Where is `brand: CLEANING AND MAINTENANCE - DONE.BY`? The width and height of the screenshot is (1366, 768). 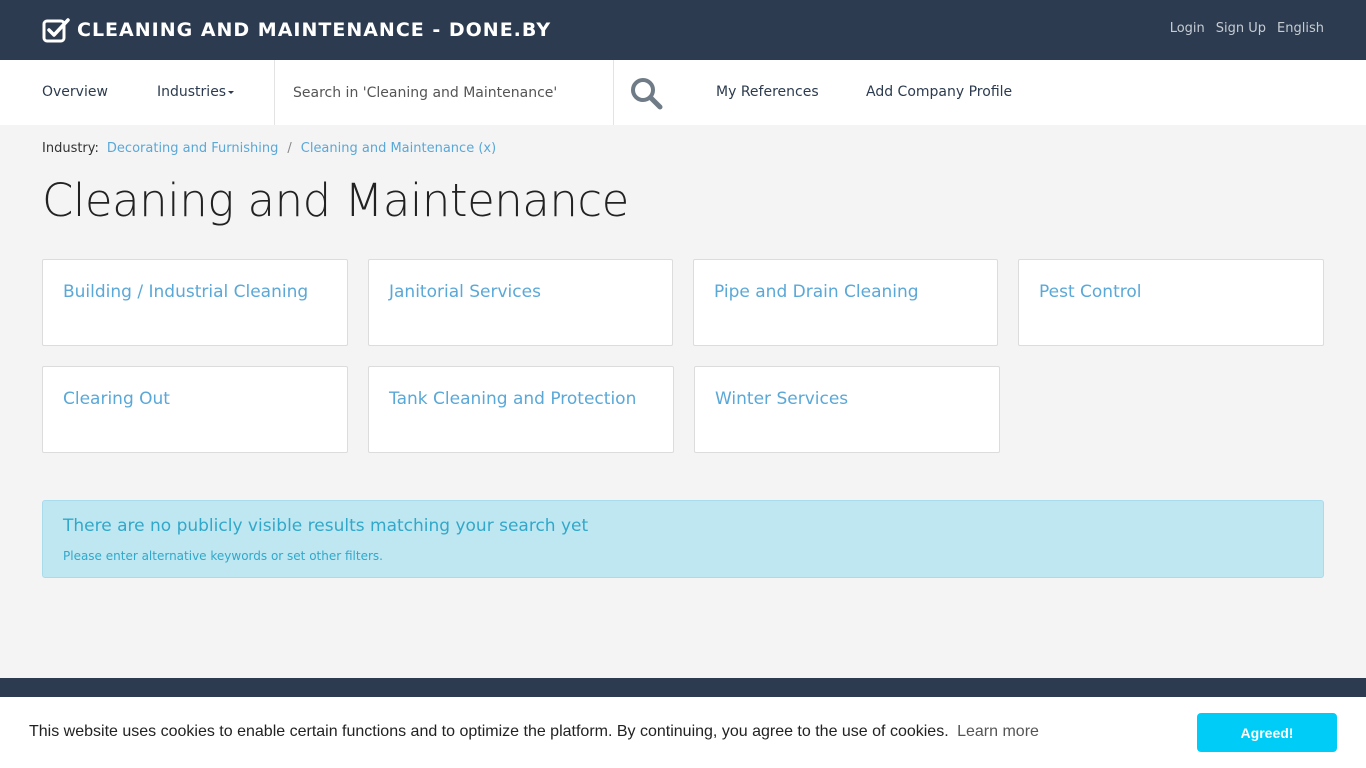
brand: CLEANING AND MAINTENANCE - DONE.BY is located at coordinates (296, 30).